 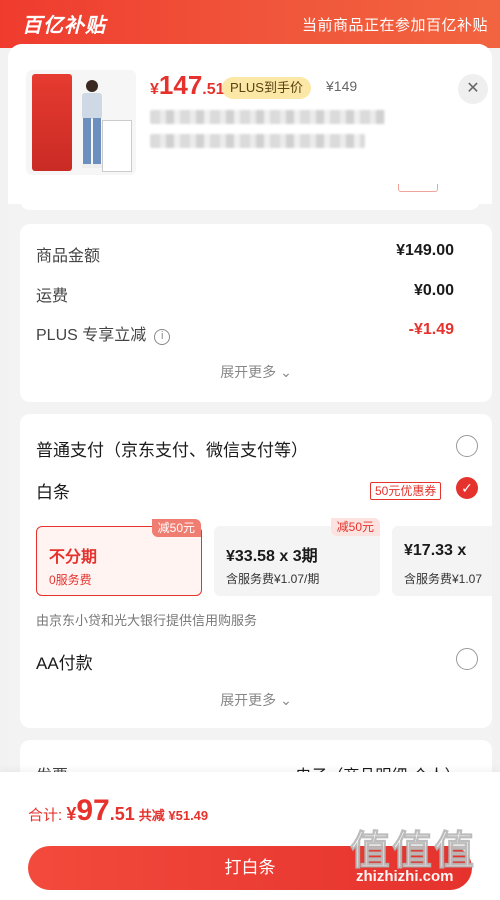 What do you see at coordinates (467, 446) in the screenshot?
I see `normal-pay-radio` at bounding box center [467, 446].